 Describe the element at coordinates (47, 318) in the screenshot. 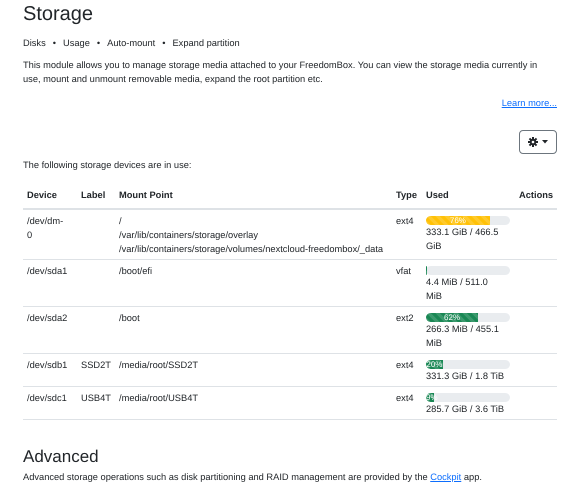

I see `device-name: /dev/sda2` at that location.